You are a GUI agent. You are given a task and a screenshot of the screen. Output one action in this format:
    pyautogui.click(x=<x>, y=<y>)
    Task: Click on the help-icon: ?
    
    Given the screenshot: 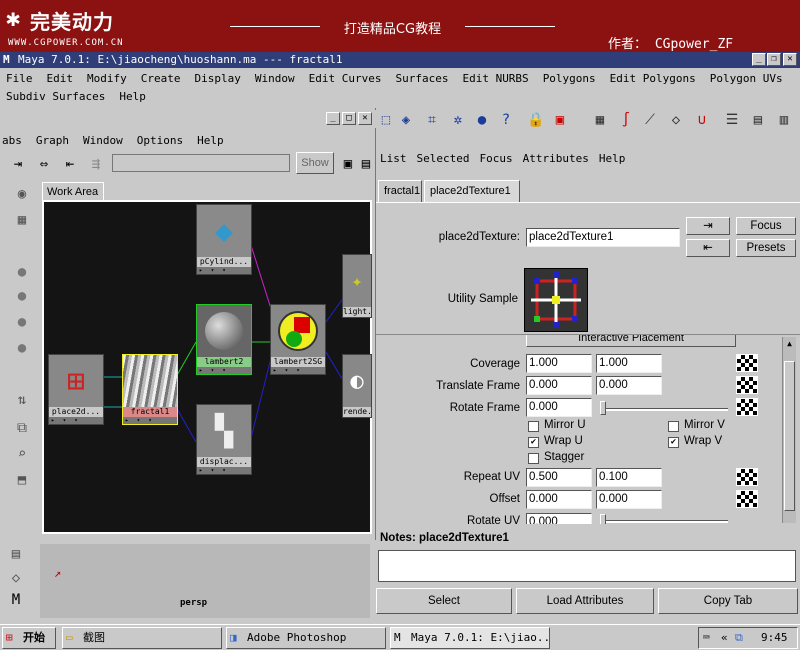 What is the action you would take?
    pyautogui.click(x=506, y=120)
    